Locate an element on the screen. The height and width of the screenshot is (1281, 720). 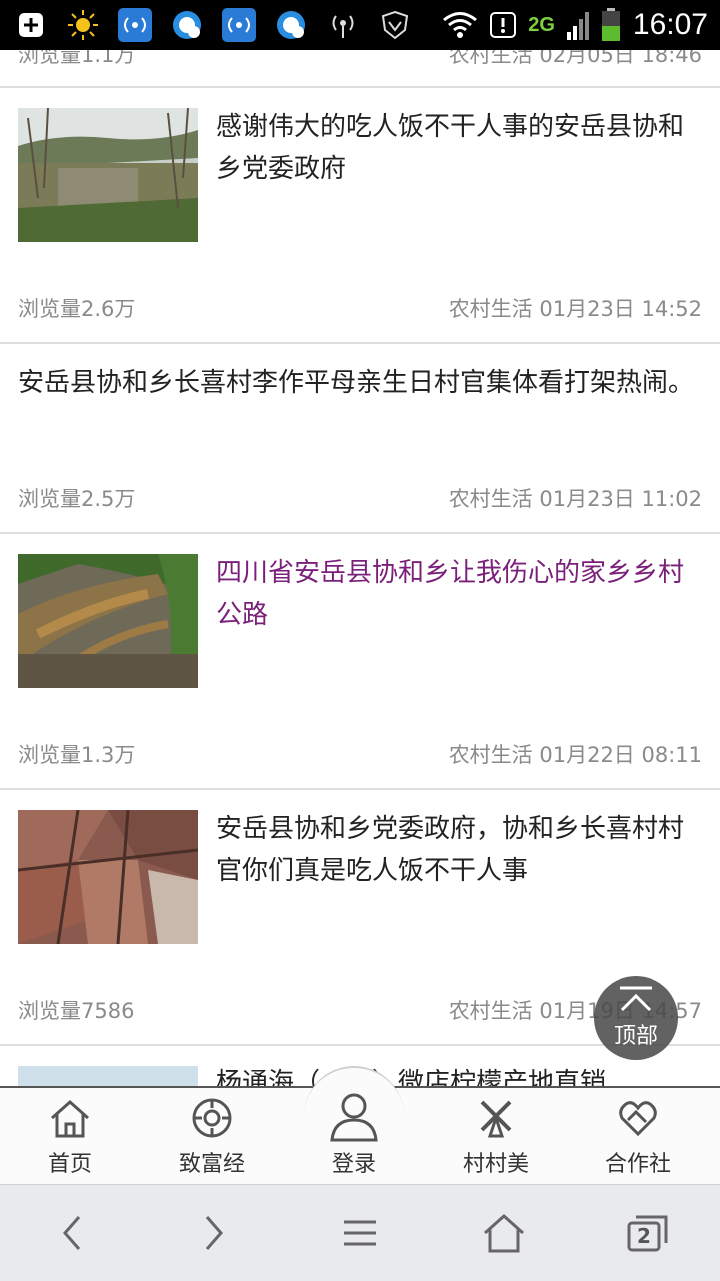
article-meta: 浏览量1.3万 农村生活 01月22日 08:11 is located at coordinates (360, 754).